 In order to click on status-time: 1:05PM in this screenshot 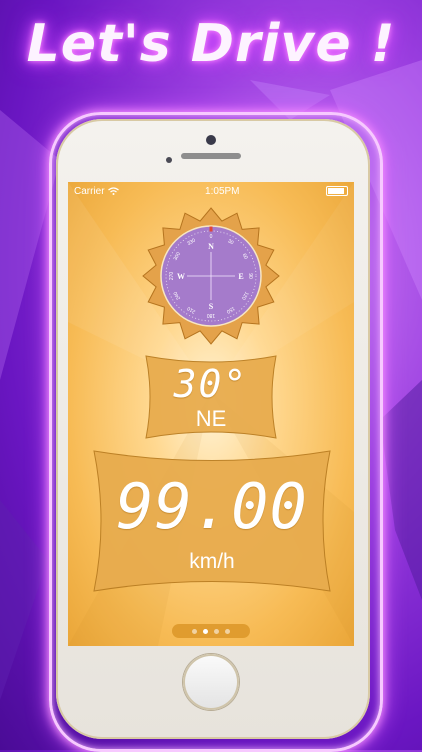, I will do `click(222, 191)`.